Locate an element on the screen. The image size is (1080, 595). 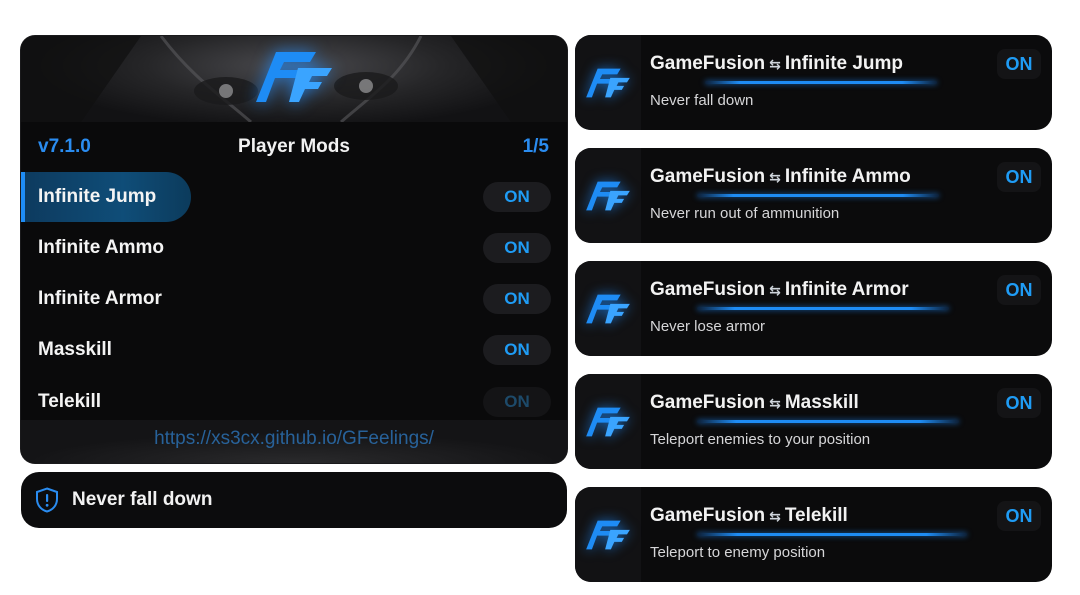
menu-version: v7.1.0 is located at coordinates (64, 146).